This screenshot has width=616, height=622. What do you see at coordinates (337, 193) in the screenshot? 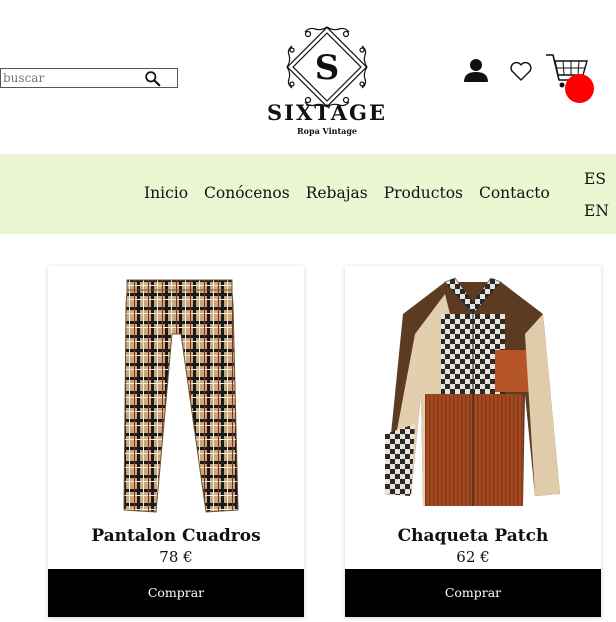
I see `nav-item-rebajas: Rebajas` at bounding box center [337, 193].